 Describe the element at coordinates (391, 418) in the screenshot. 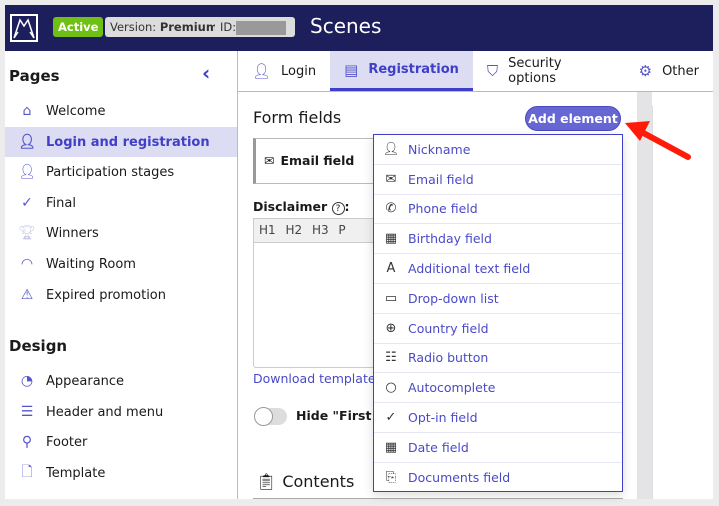

I see `check-icon: ✓` at that location.